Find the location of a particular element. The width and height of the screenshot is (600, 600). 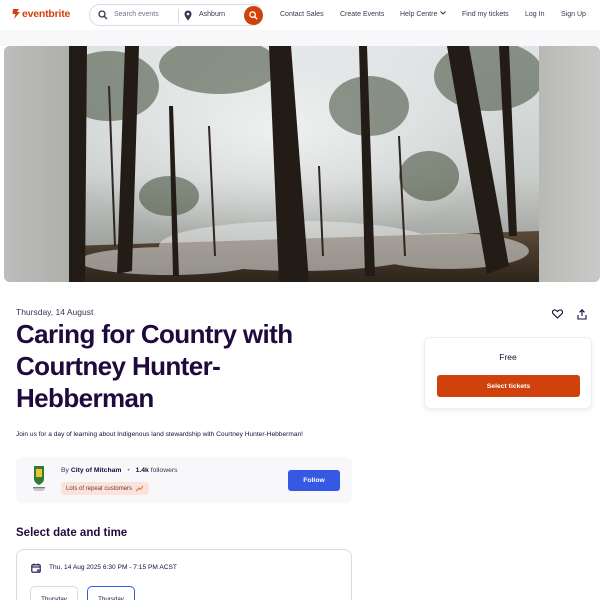

nav-find-tickets: Find my tickets is located at coordinates (485, 14).